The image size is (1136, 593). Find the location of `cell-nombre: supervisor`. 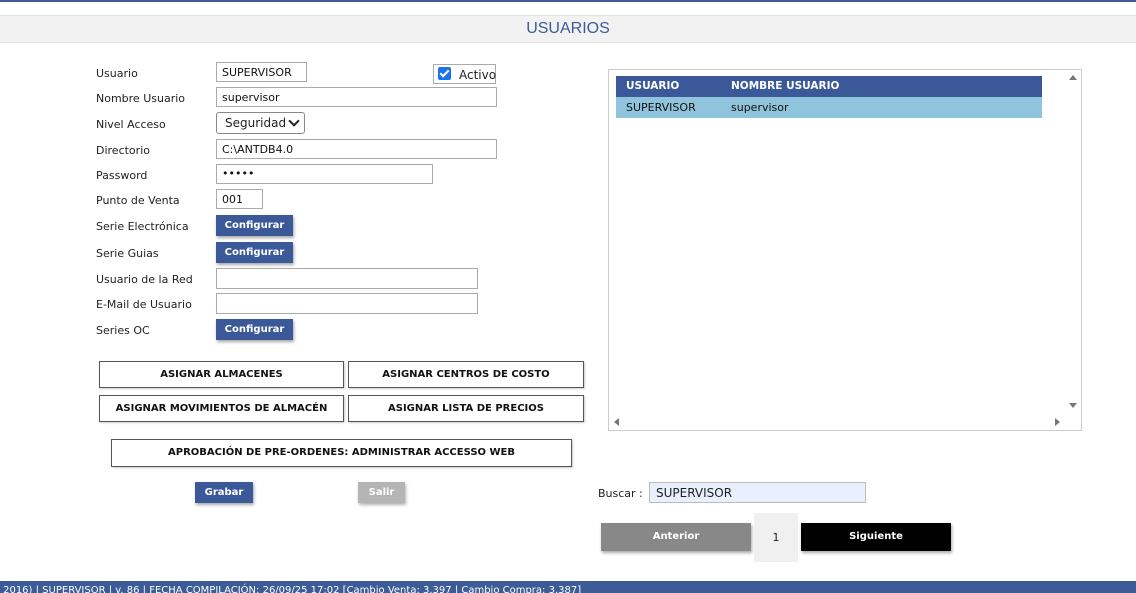

cell-nombre: supervisor is located at coordinates (760, 107).